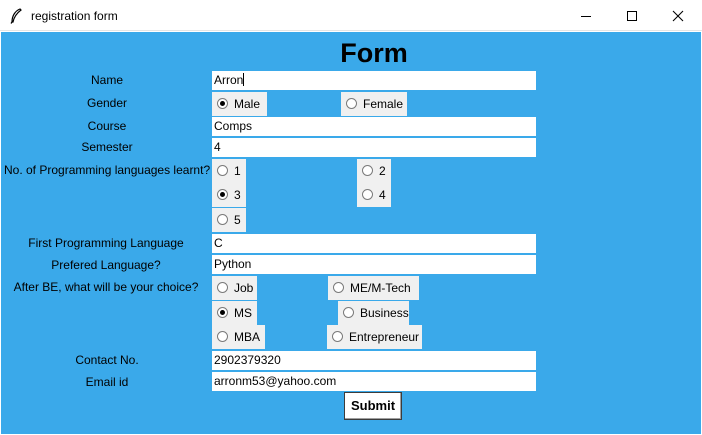  I want to click on radio-label: 3, so click(237, 195).